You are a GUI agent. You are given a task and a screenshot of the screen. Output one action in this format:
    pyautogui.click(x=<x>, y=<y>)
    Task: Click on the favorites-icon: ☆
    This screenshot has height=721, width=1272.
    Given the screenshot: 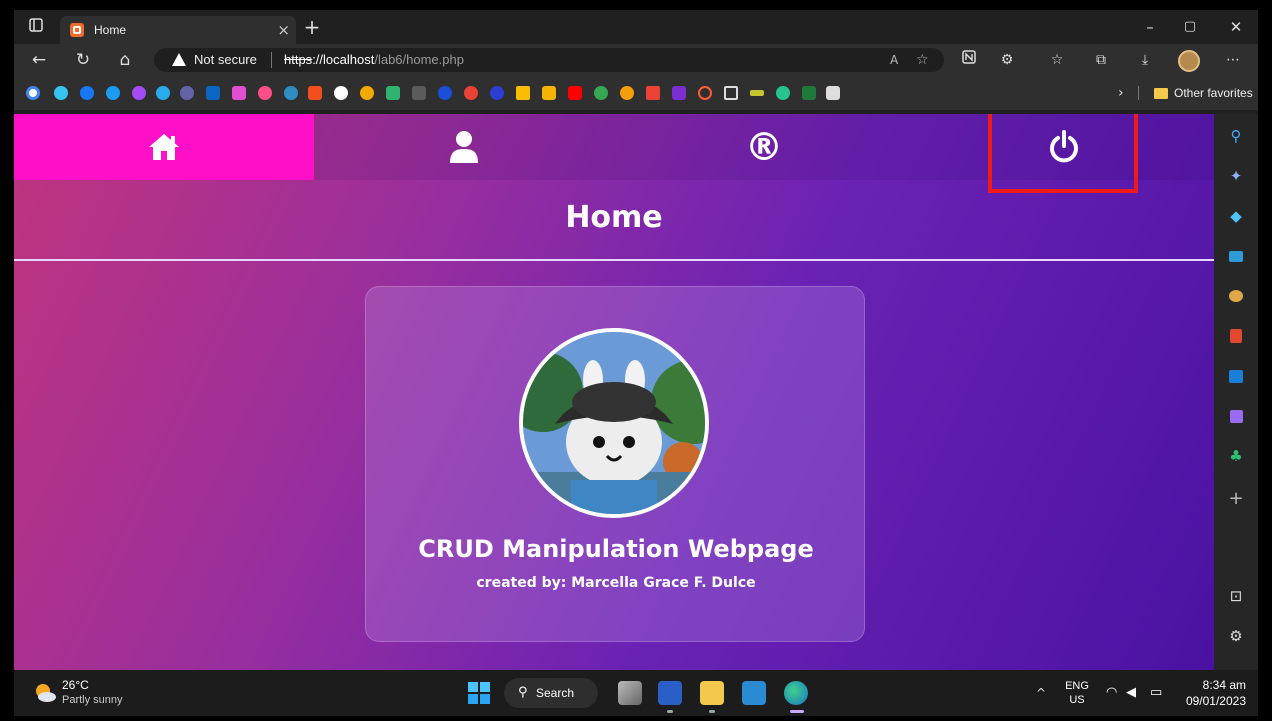 What is the action you would take?
    pyautogui.click(x=1057, y=60)
    